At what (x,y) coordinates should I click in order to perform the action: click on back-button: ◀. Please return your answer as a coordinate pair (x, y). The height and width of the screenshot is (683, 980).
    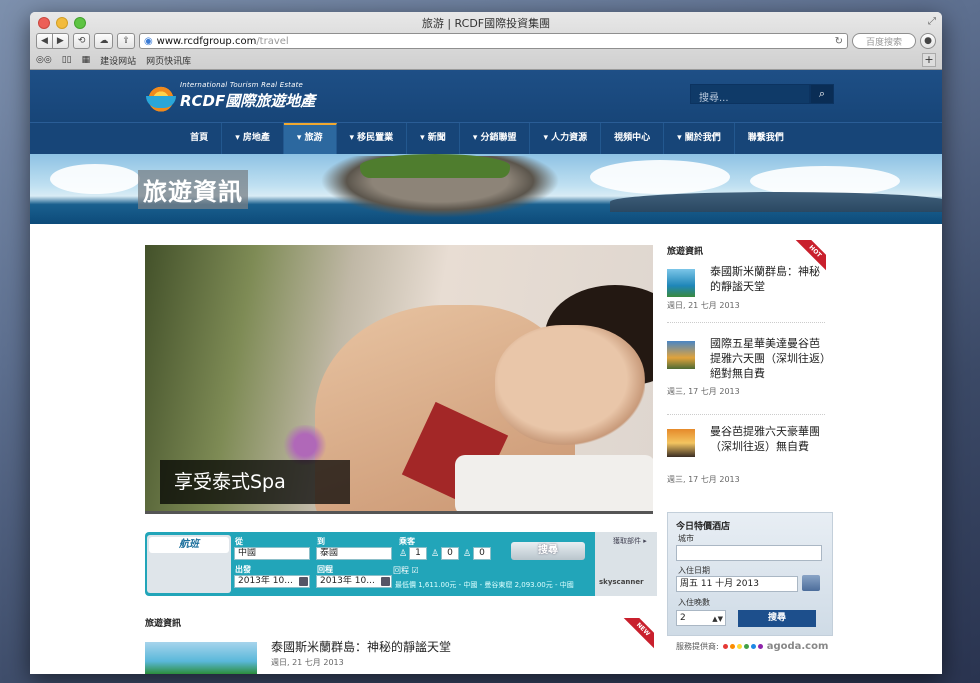
    Looking at the image, I should click on (44, 41).